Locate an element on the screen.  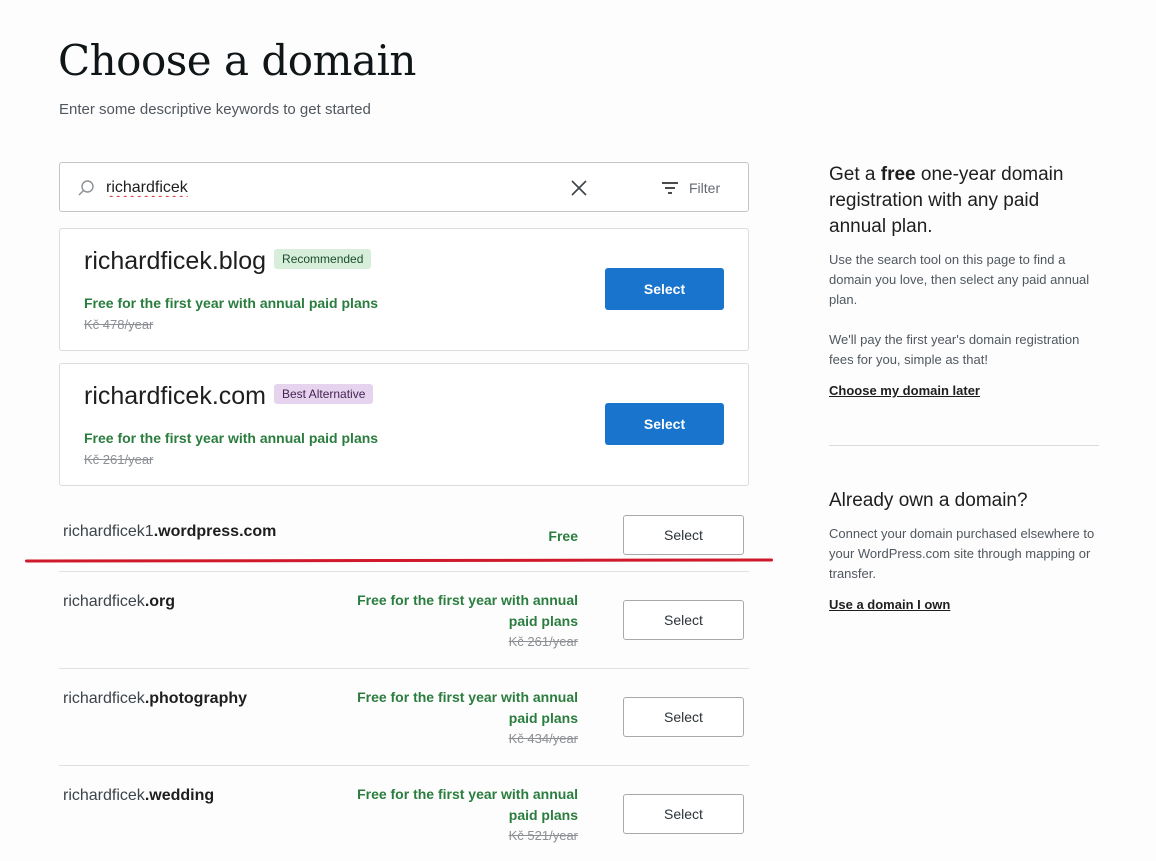
domain-name: richardficek1.wordpress.com is located at coordinates (170, 531).